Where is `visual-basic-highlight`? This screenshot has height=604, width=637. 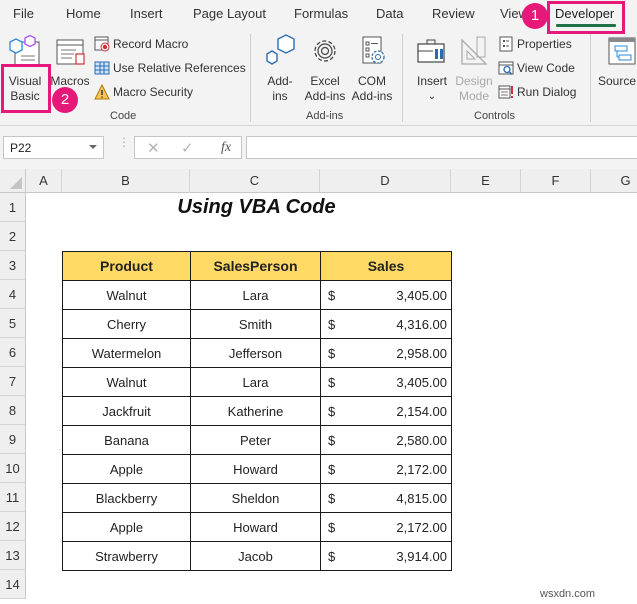 visual-basic-highlight is located at coordinates (26, 88).